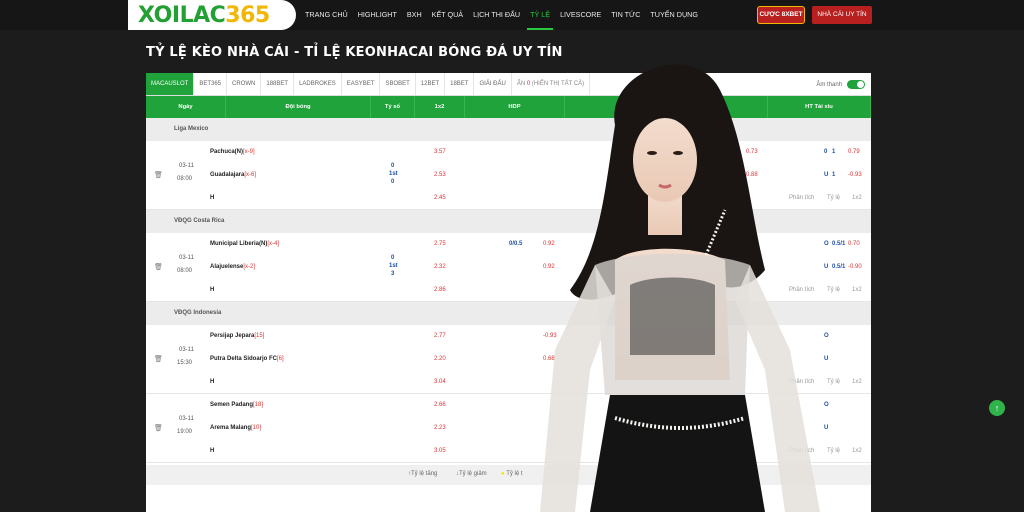 The height and width of the screenshot is (512, 1024). I want to click on tab-18bet: 18BET, so click(460, 84).